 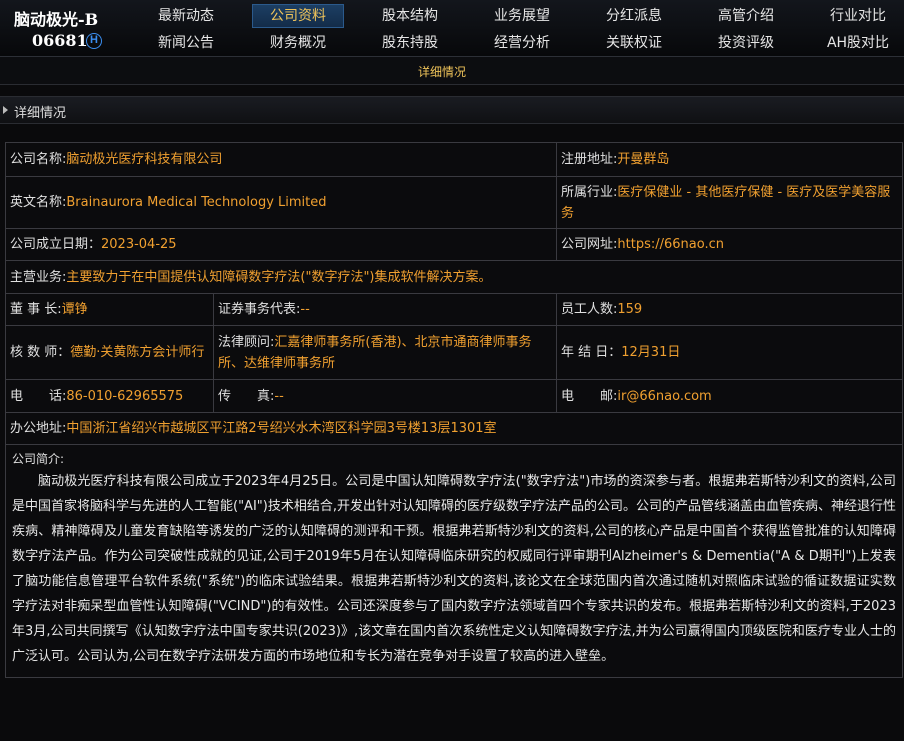 I want to click on secretary-value: --, so click(x=305, y=309).